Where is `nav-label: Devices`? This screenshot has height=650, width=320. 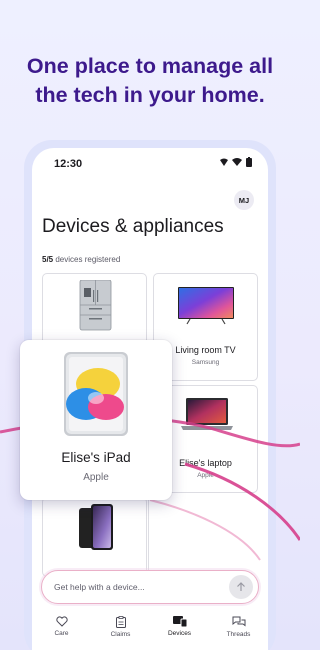
nav-label: Devices is located at coordinates (179, 633).